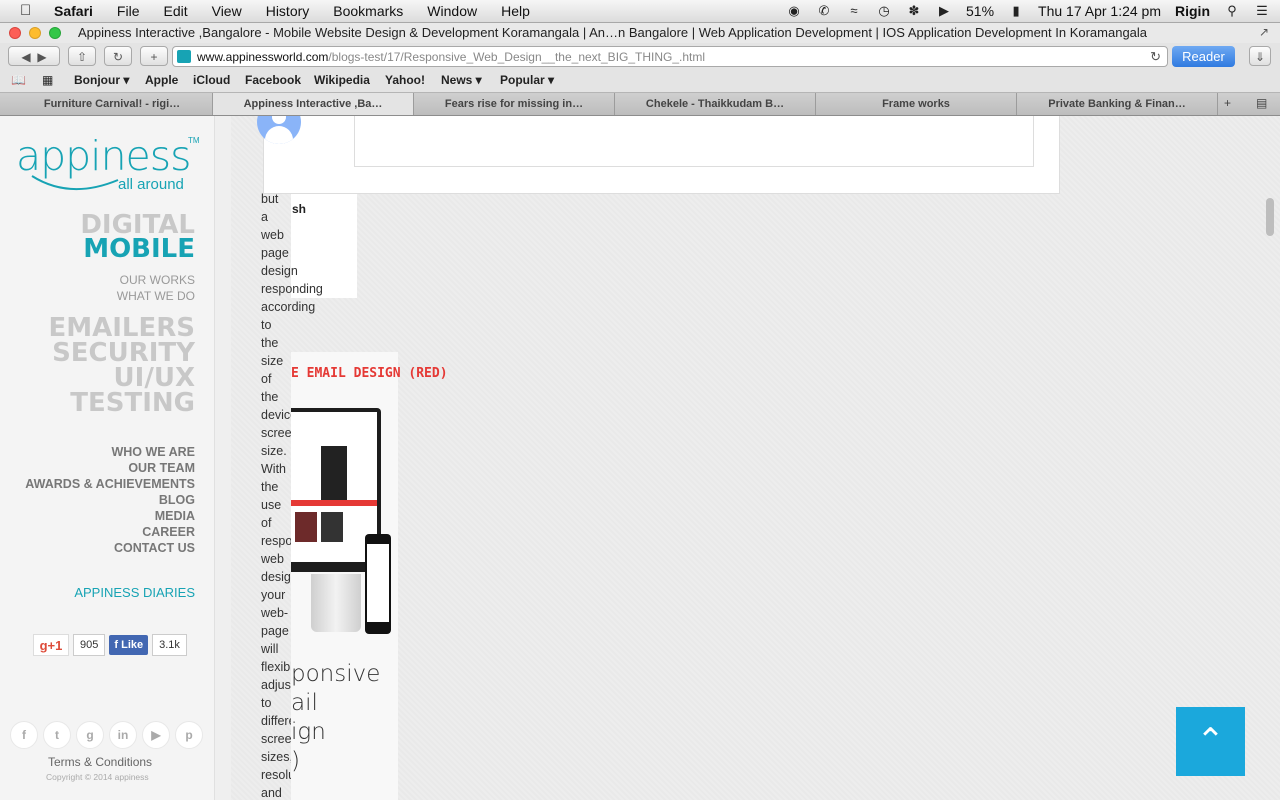 Image resolution: width=1280 pixels, height=800 pixels. Describe the element at coordinates (24, 735) in the screenshot. I see `facebook-icon: f` at that location.